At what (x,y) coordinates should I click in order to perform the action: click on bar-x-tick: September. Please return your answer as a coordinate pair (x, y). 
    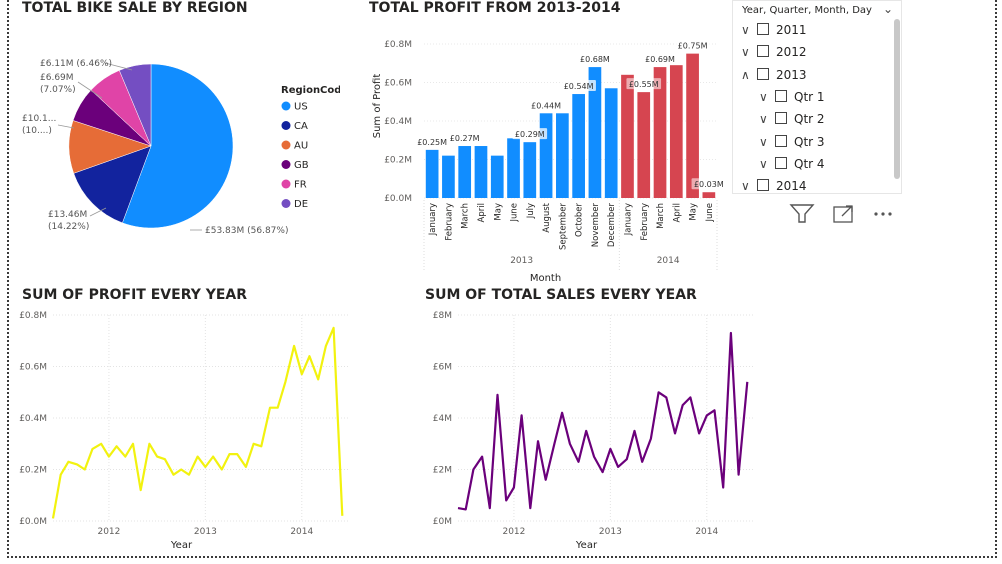
    Looking at the image, I should click on (563, 225).